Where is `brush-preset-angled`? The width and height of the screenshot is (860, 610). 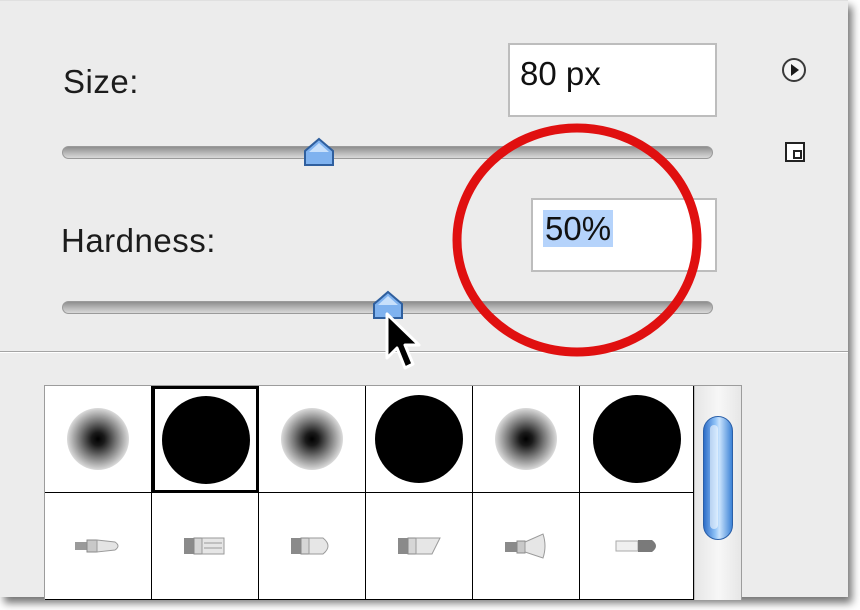 brush-preset-angled is located at coordinates (419, 546).